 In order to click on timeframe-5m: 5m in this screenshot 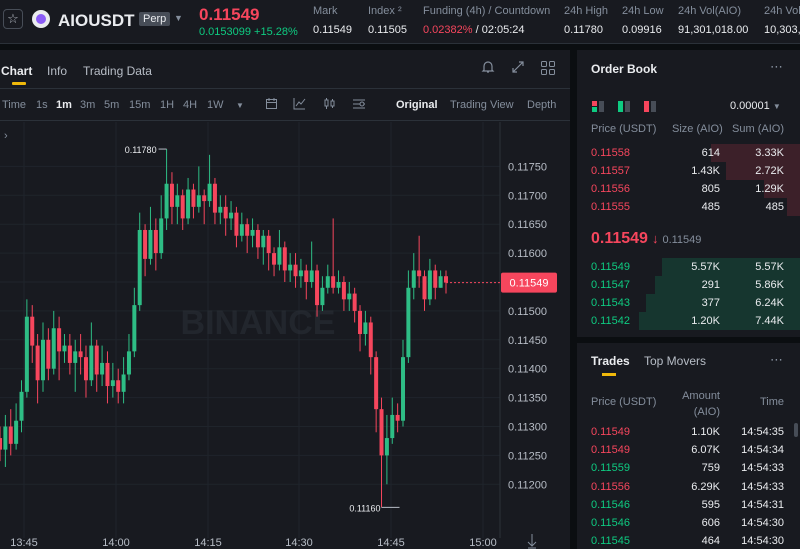, I will do `click(111, 105)`.